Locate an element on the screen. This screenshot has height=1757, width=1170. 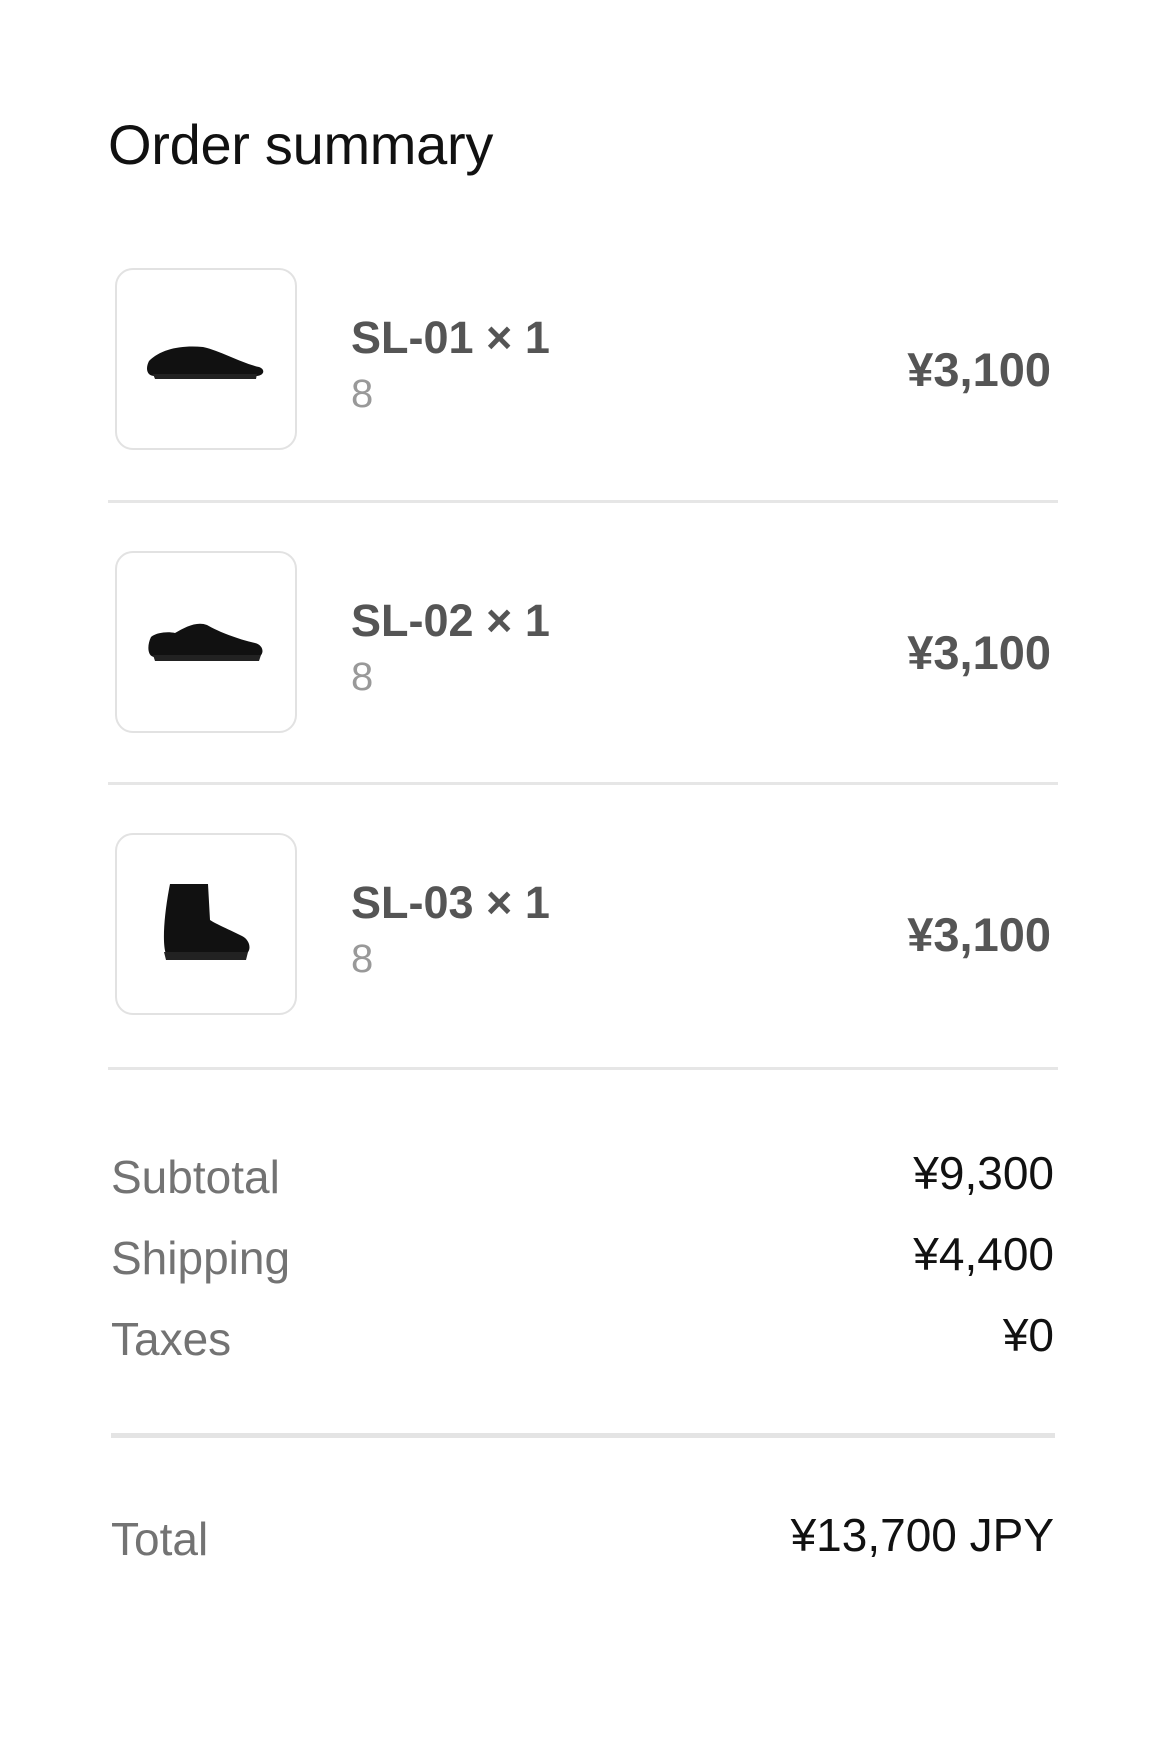
item-name: SL-03 × 1 is located at coordinates (450, 902).